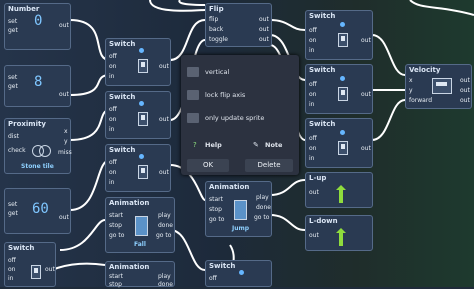 The height and width of the screenshot is (289, 474). I want to click on switch-node-bottom: Switch off, so click(238, 273).